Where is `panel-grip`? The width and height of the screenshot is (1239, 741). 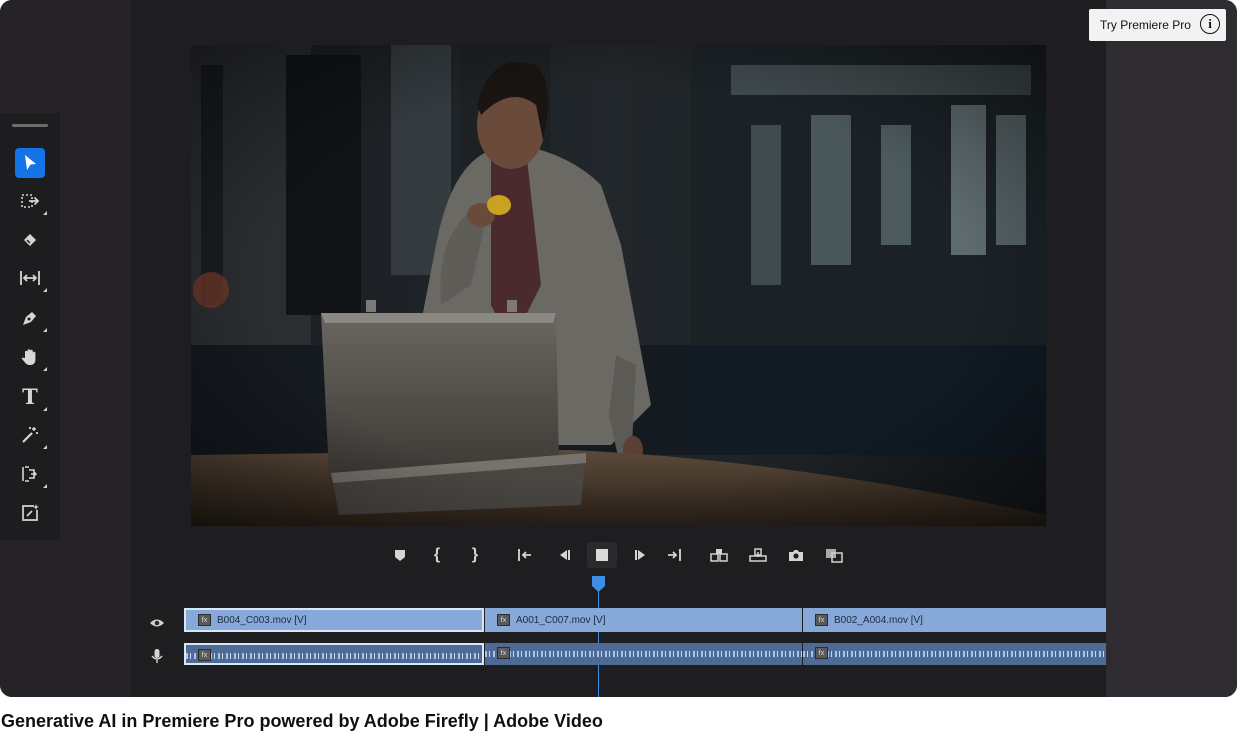
panel-grip is located at coordinates (30, 125).